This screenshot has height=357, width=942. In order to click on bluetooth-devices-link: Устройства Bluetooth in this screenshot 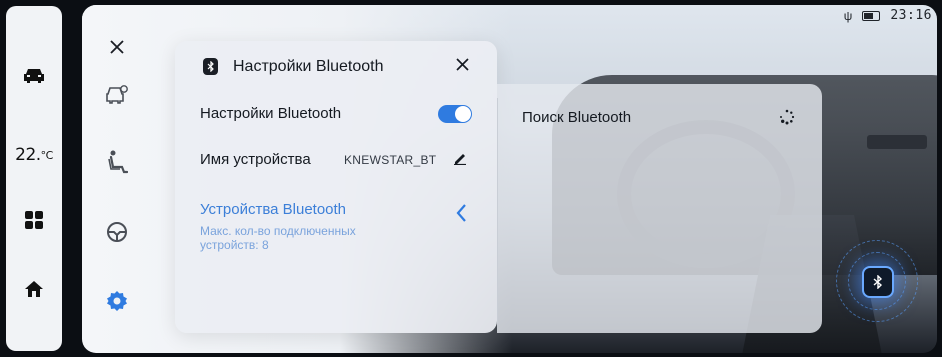, I will do `click(273, 209)`.